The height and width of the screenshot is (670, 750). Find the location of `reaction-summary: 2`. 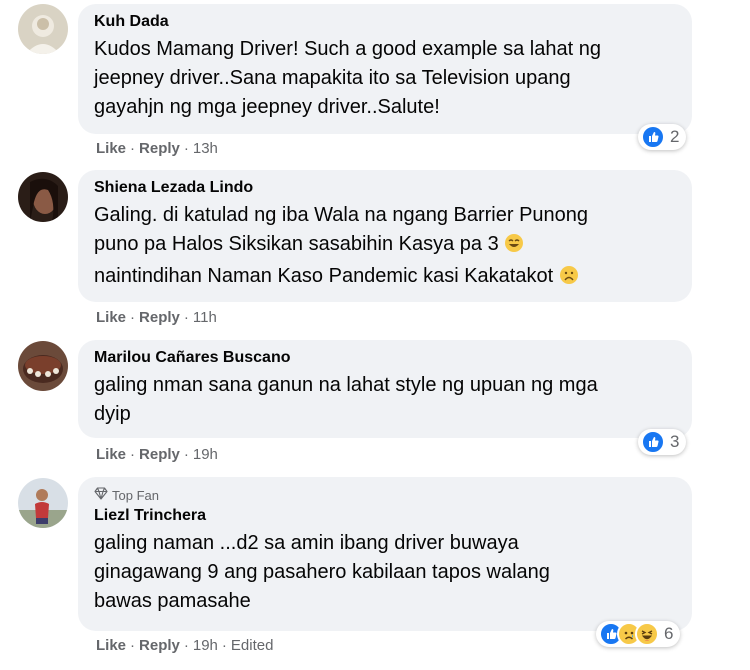

reaction-summary: 2 is located at coordinates (662, 137).